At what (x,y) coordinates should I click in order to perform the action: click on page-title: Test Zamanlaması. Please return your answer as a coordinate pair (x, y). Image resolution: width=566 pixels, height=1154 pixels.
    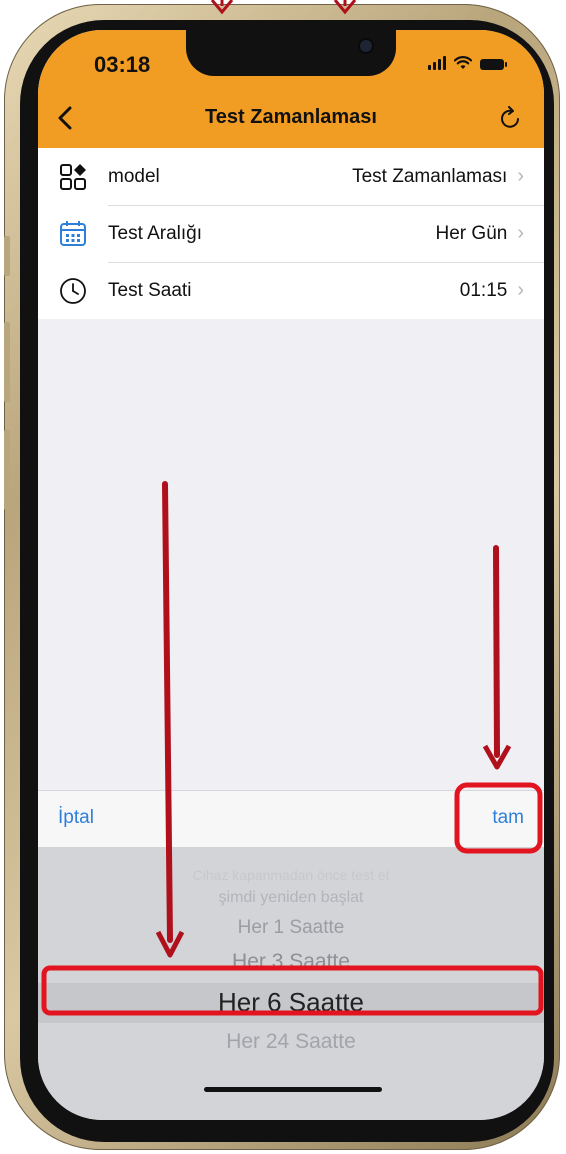
    Looking at the image, I should click on (291, 117).